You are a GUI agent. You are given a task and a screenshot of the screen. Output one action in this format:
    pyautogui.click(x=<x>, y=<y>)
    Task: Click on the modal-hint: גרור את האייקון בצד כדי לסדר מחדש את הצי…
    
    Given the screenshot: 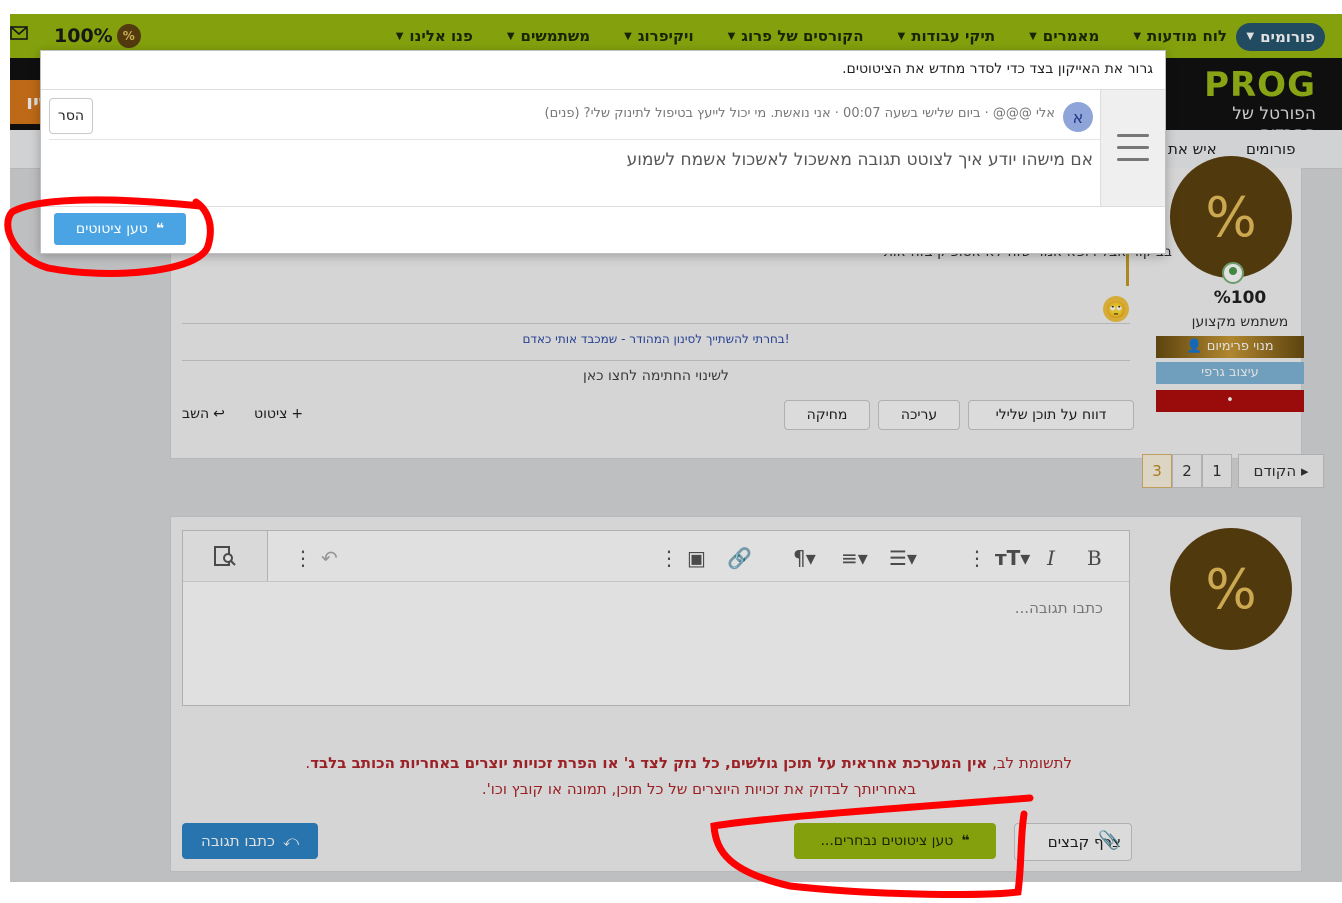 What is the action you would take?
    pyautogui.click(x=997, y=69)
    